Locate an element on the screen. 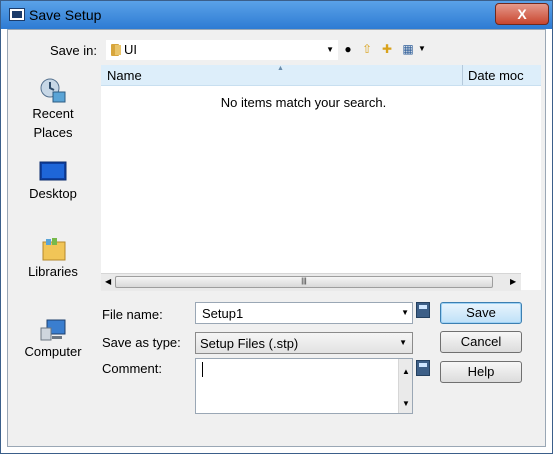  place-label: Computer is located at coordinates (53, 351).